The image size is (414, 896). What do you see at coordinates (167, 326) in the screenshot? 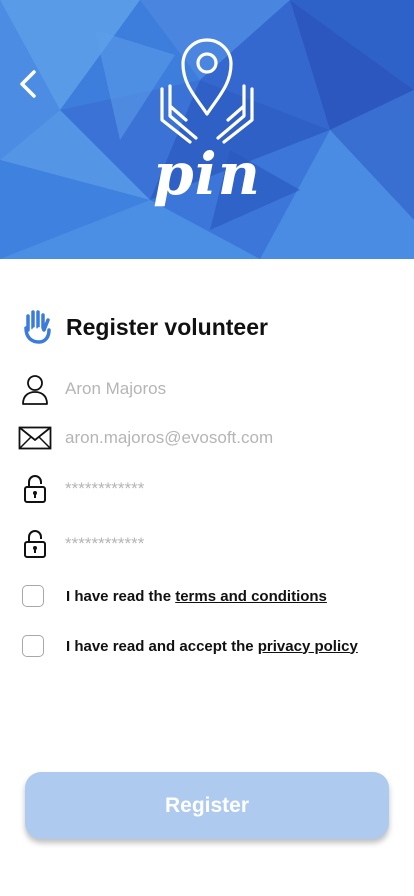
I see `form-title: Register volunteer` at bounding box center [167, 326].